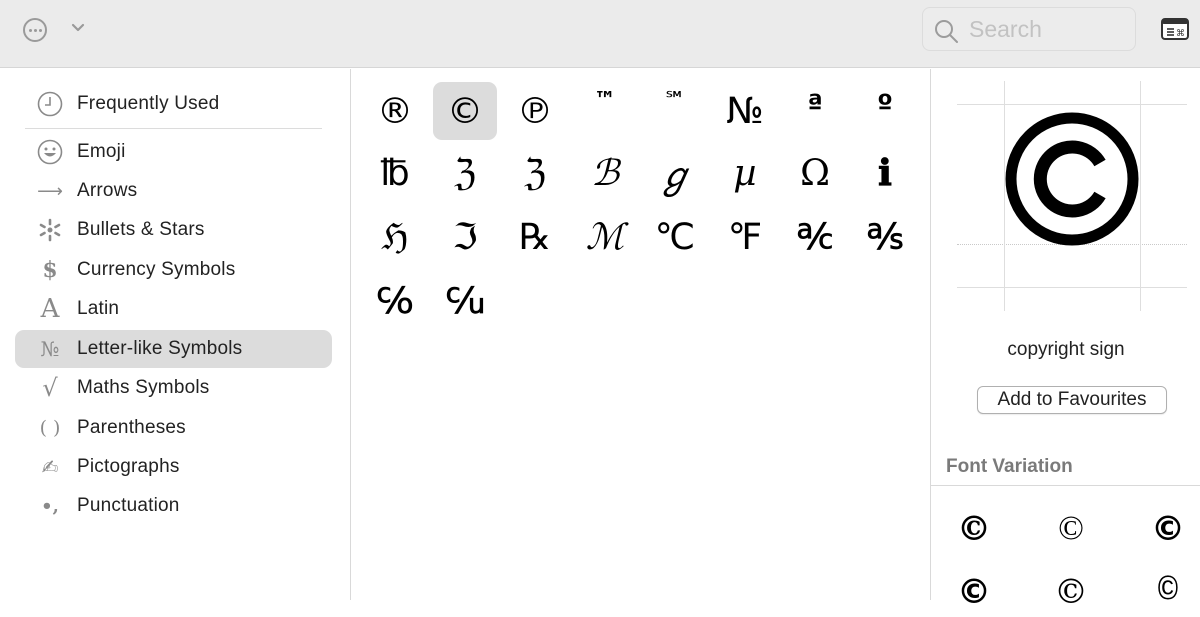 The height and width of the screenshot is (617, 1200). What do you see at coordinates (173, 191) in the screenshot?
I see `sidebar-item-arrows: ⟶ Arrows` at bounding box center [173, 191].